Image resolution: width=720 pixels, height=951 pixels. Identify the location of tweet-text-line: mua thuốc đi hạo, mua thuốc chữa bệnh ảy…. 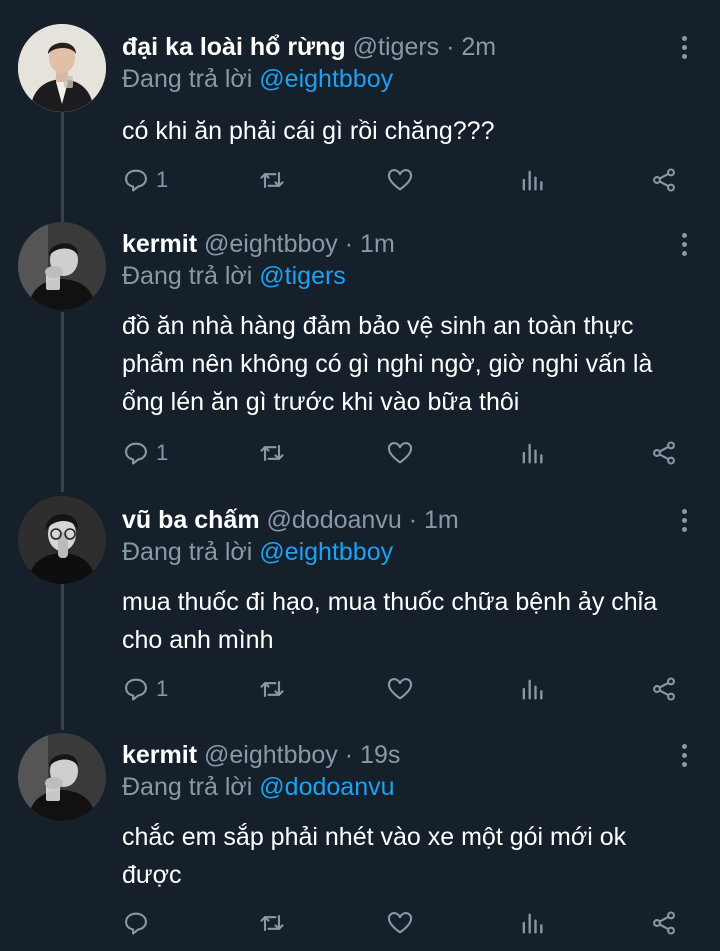
(390, 602).